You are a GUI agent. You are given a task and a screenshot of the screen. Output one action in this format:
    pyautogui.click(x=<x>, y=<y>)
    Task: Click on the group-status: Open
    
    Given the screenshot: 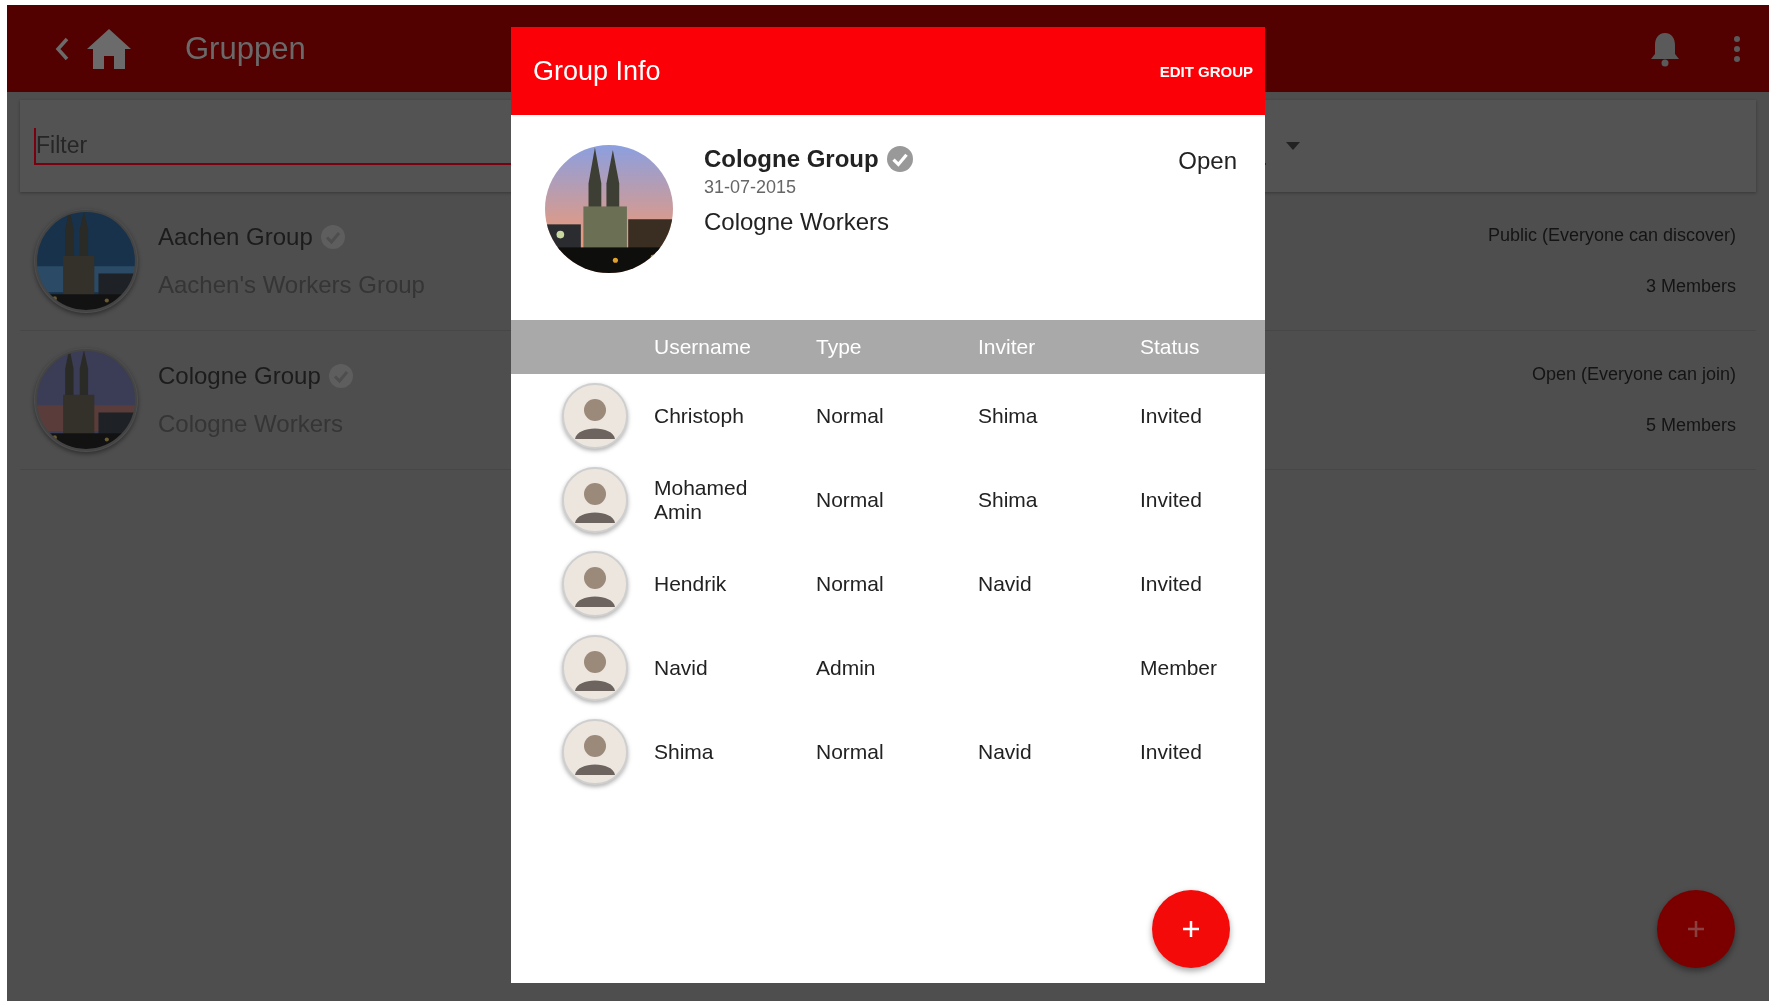 What is the action you would take?
    pyautogui.click(x=1207, y=161)
    